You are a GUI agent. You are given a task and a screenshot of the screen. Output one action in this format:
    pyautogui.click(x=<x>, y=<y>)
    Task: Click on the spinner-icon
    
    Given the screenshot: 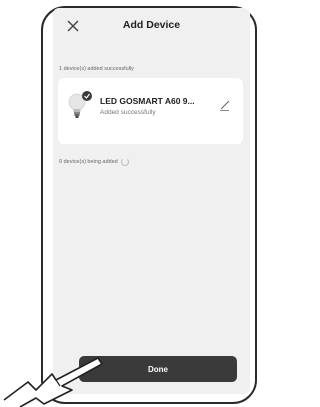 What is the action you would take?
    pyautogui.click(x=124, y=162)
    